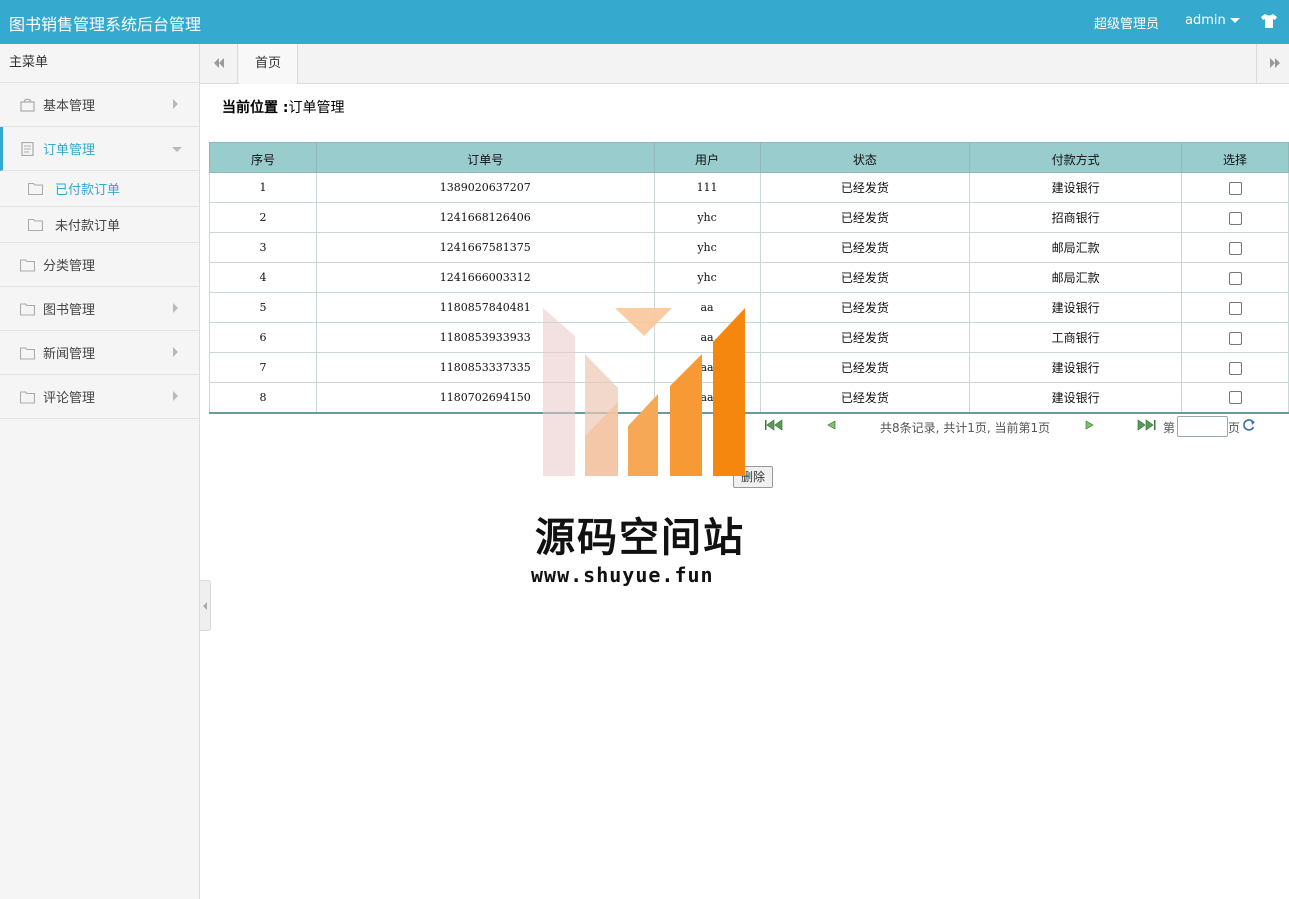 The width and height of the screenshot is (1289, 899). I want to click on sidebar-subitem-label: 未付款订单, so click(88, 226).